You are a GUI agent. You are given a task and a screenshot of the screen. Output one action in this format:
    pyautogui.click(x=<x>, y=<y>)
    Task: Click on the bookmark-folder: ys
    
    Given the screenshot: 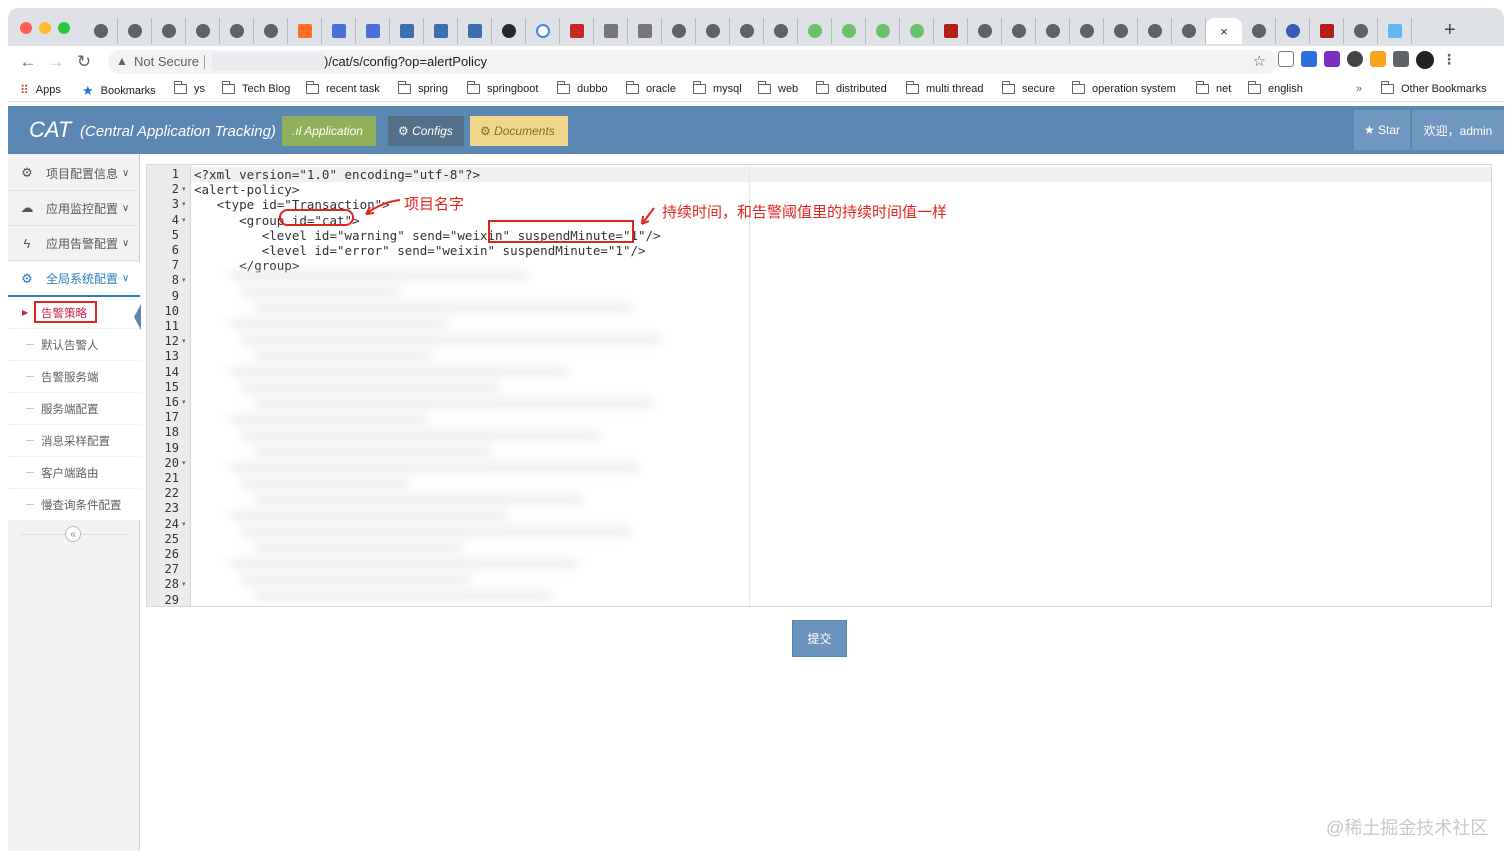 What is the action you would take?
    pyautogui.click(x=189, y=88)
    